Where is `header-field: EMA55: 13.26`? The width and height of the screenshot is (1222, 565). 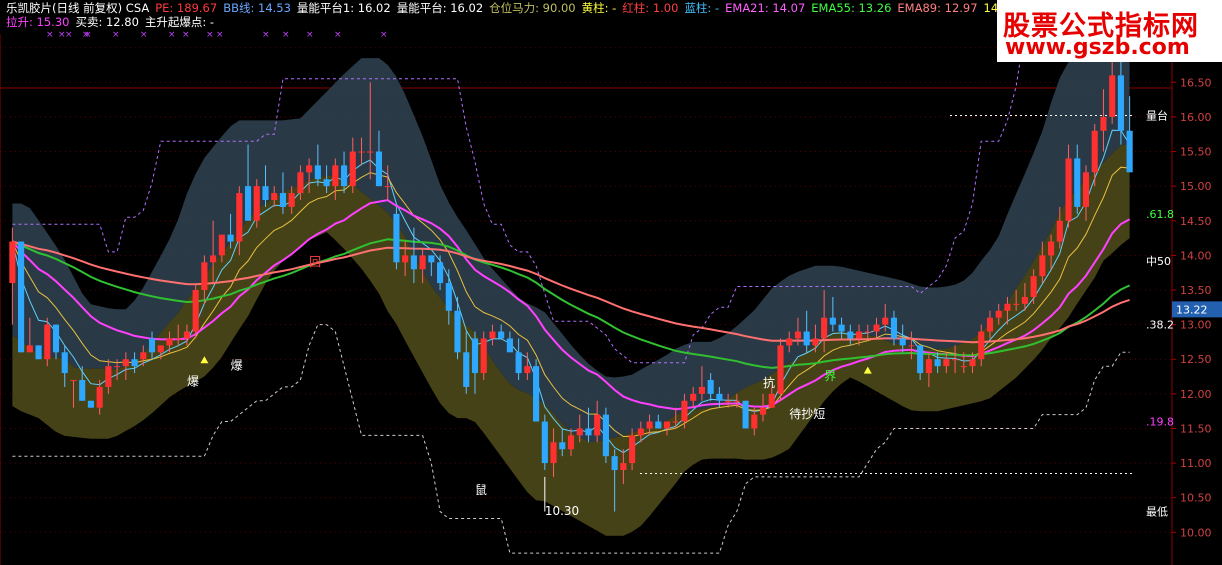
header-field: EMA55: 13.26 is located at coordinates (851, 8).